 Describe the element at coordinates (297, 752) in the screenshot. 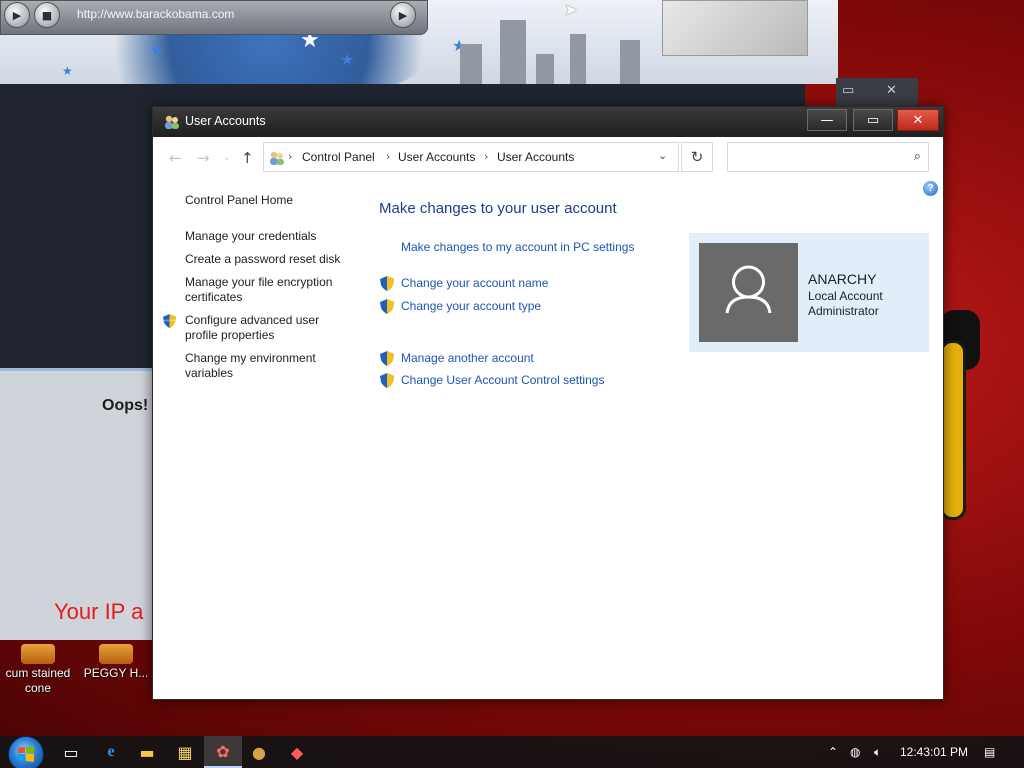

I see `app-icon: ◆` at that location.